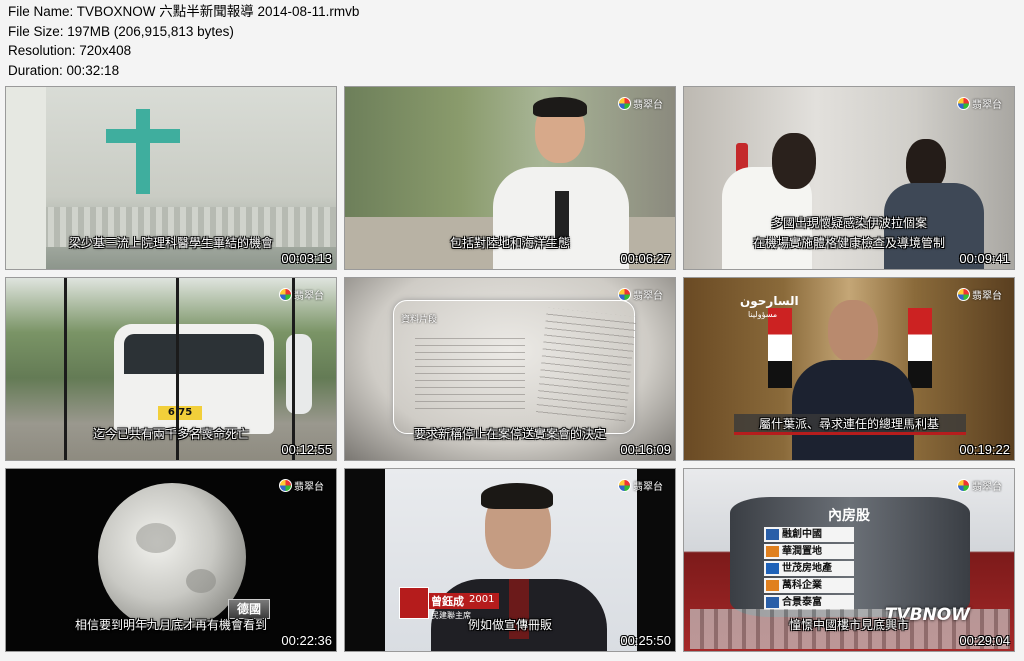 This screenshot has width=1024, height=661. What do you see at coordinates (172, 557) in the screenshot?
I see `moon` at bounding box center [172, 557].